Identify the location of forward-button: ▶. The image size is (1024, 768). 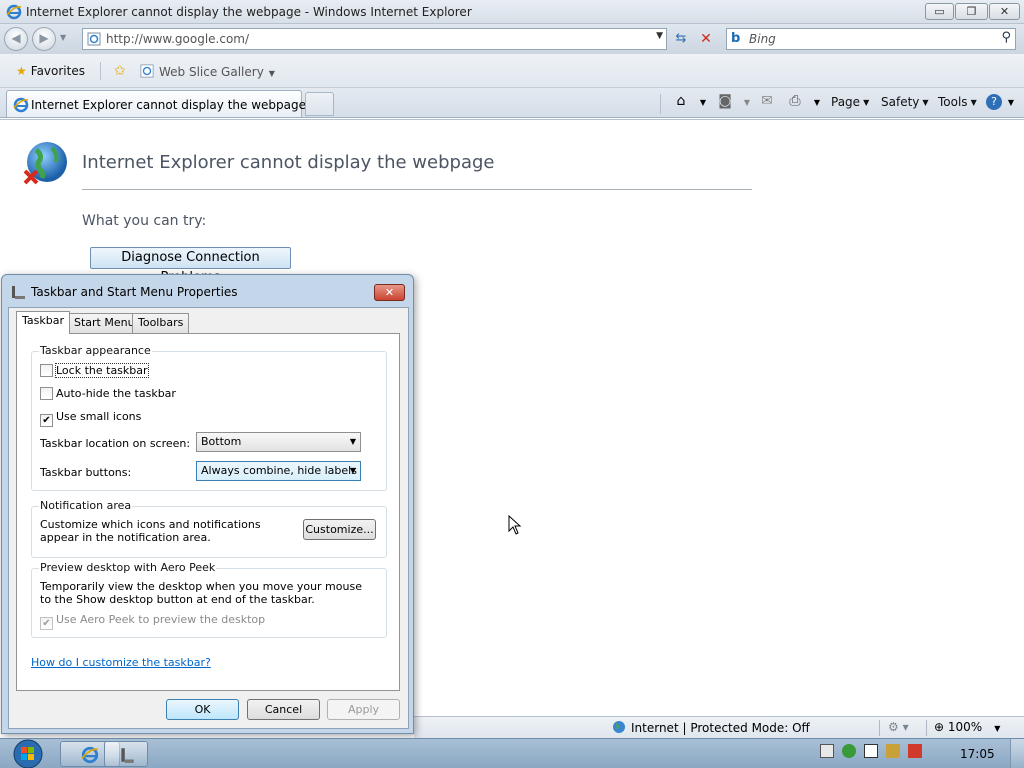
(44, 39).